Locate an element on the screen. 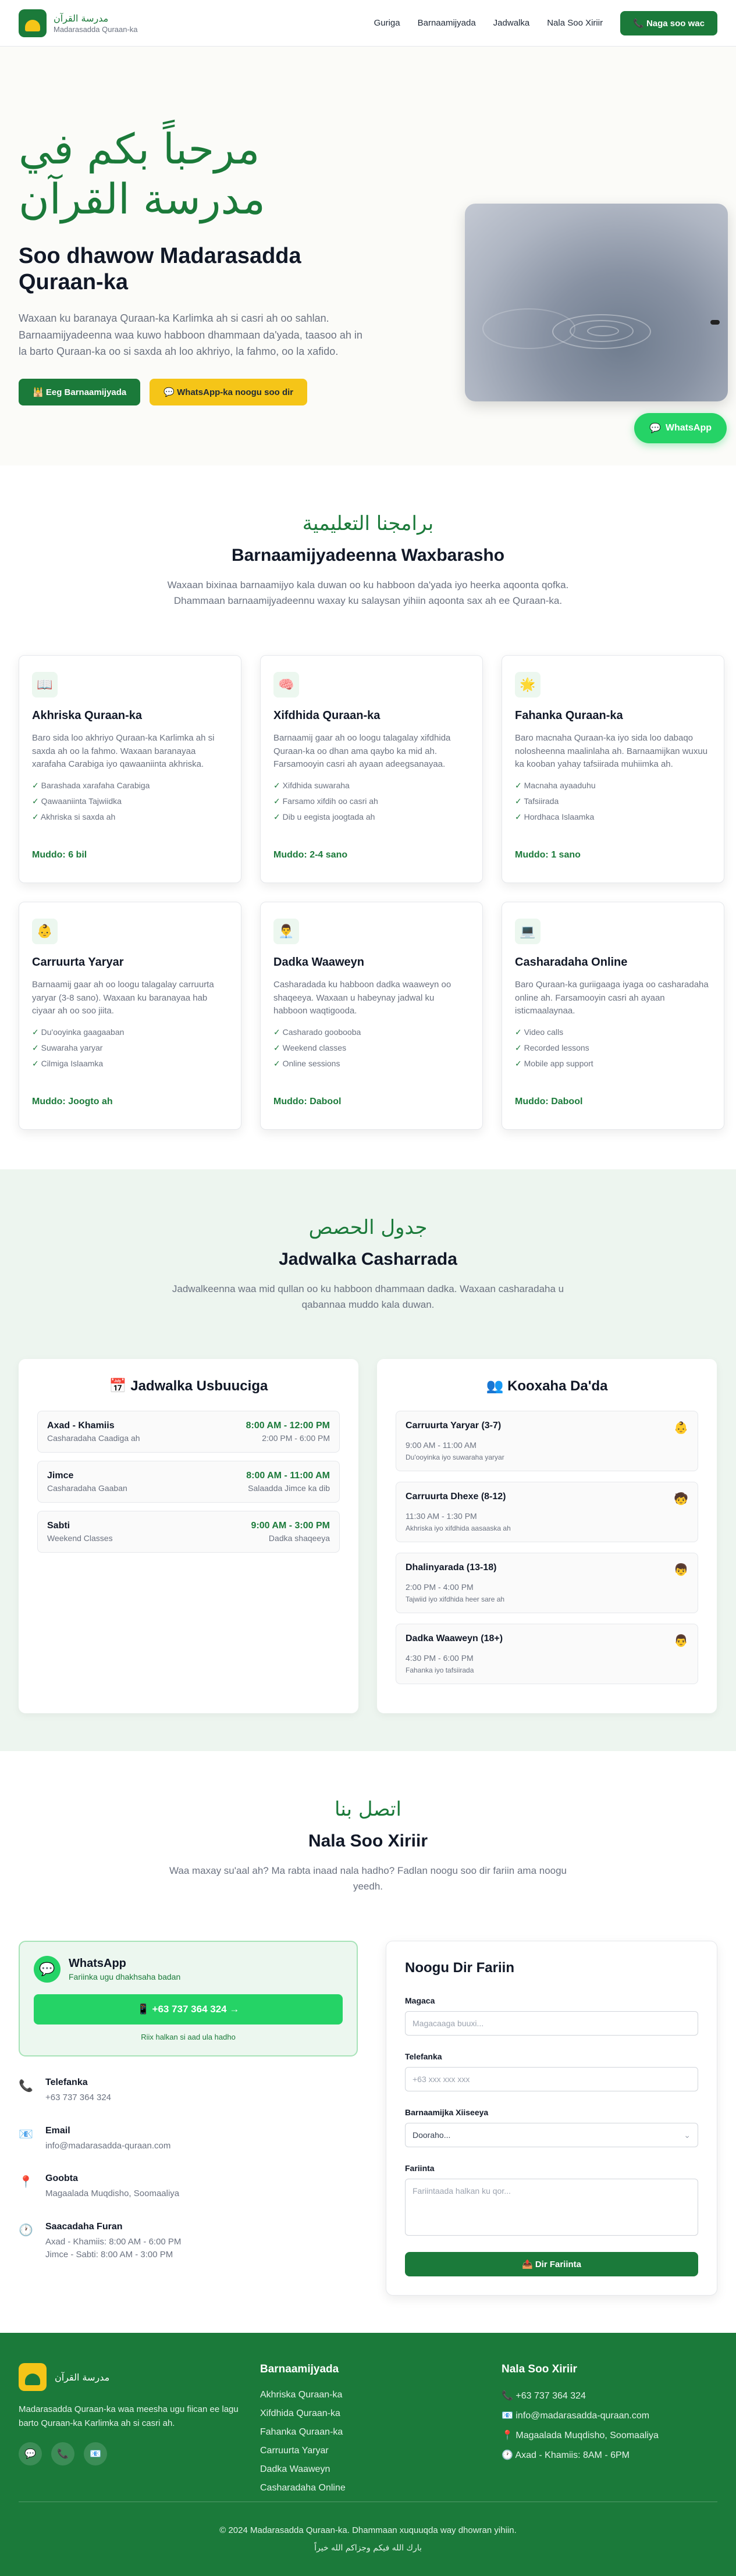 The image size is (736, 2576). program-duration: Muddo: Joogto ah is located at coordinates (72, 1102).